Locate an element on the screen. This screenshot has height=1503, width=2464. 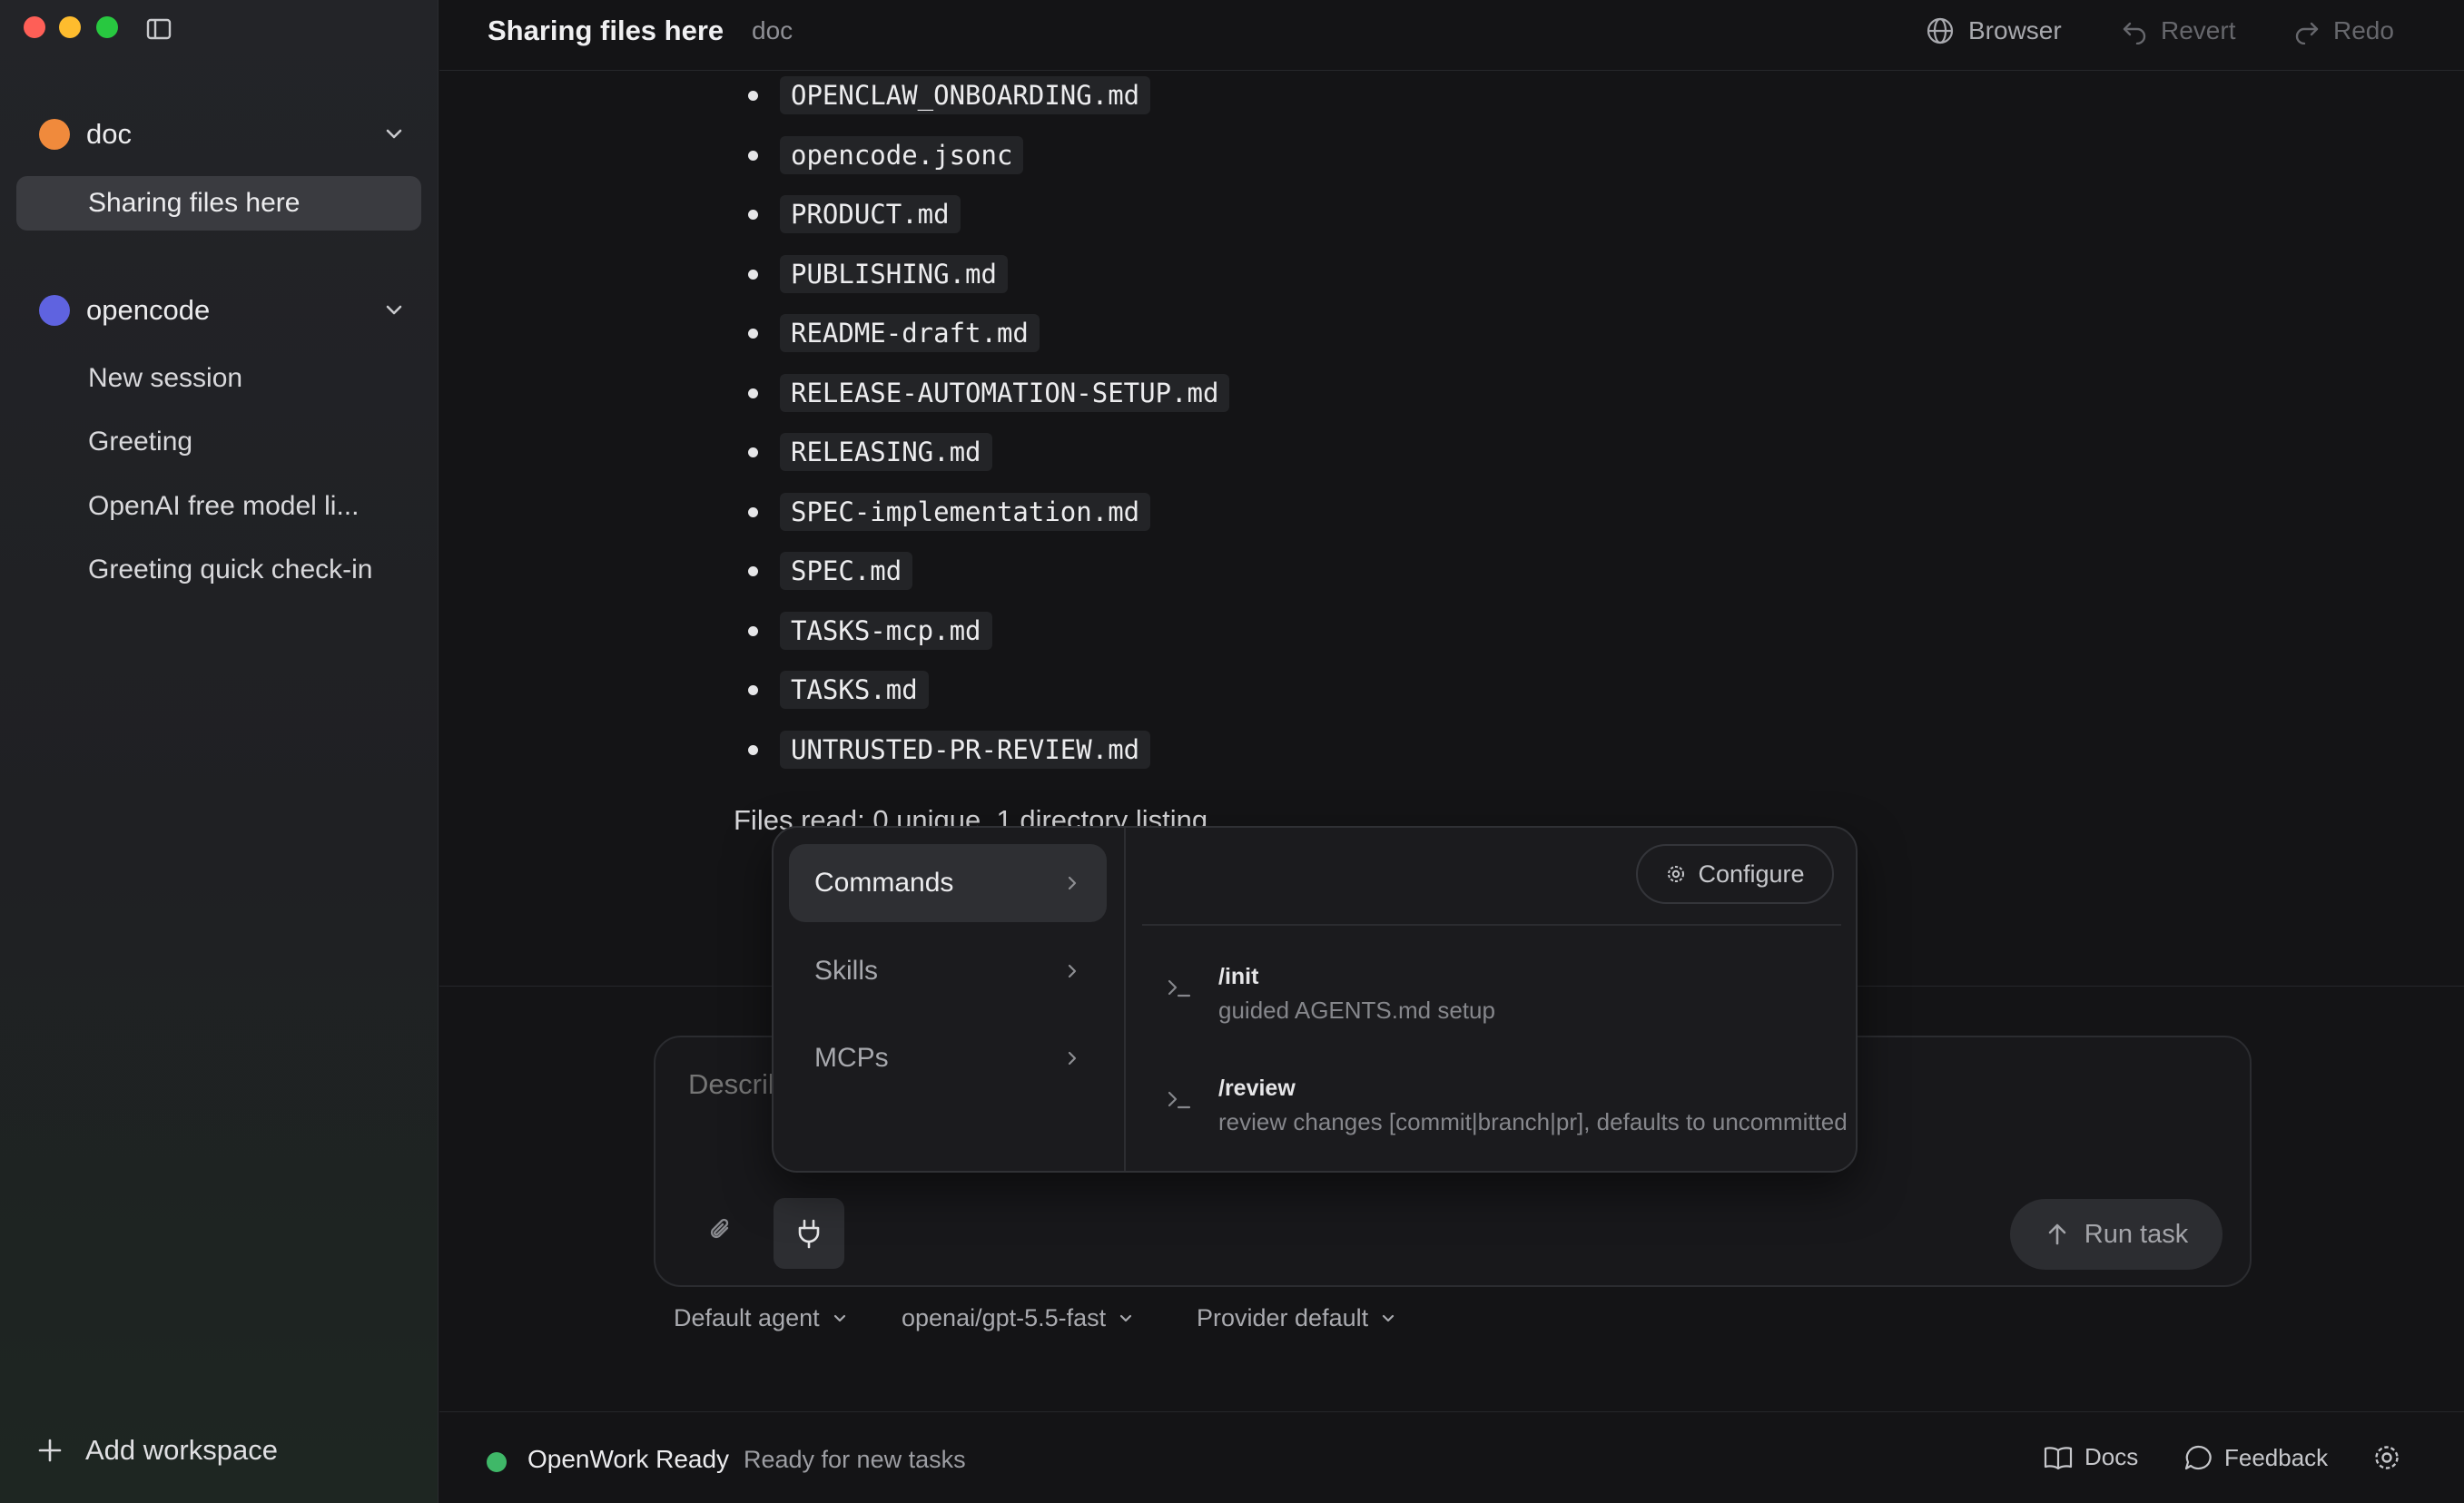
revert-button: Revert is located at coordinates (2178, 31).